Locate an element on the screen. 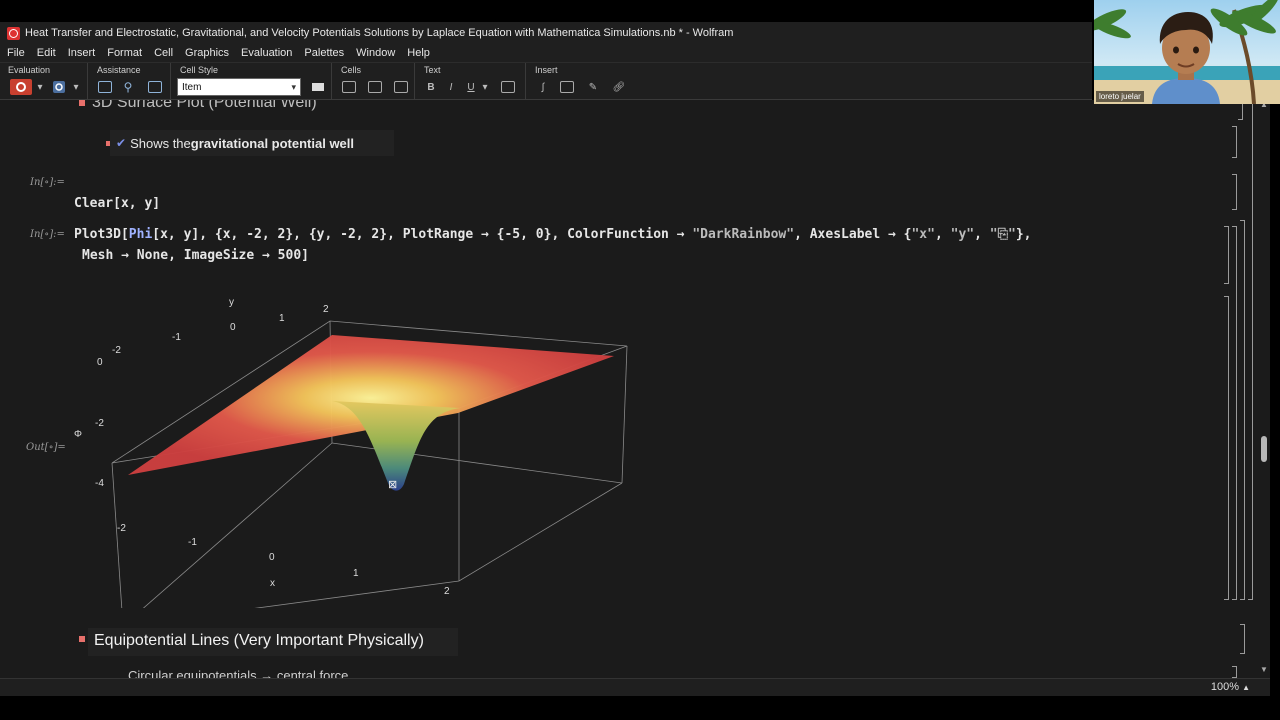  scroll-down-icon: ▼ is located at coordinates (1264, 669).